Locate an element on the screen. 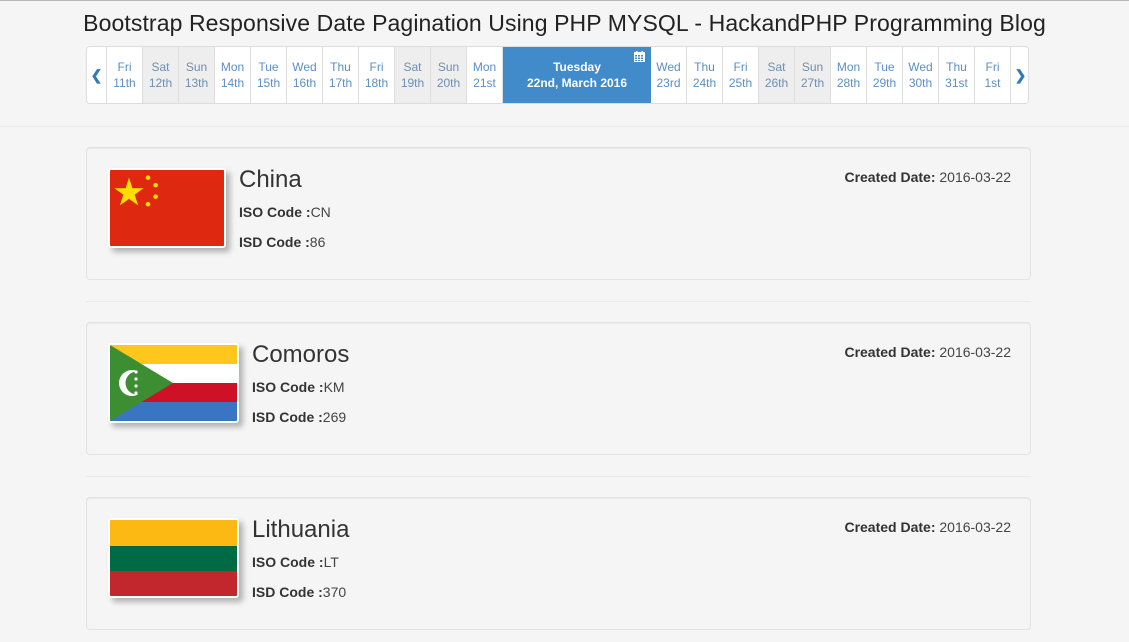 Image resolution: width=1129 pixels, height=642 pixels. iso-code: ISO Code :KM is located at coordinates (298, 387).